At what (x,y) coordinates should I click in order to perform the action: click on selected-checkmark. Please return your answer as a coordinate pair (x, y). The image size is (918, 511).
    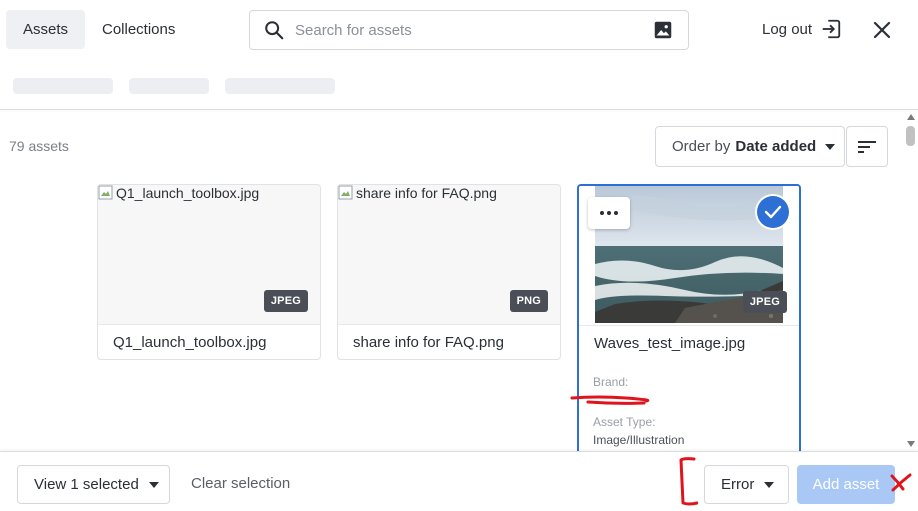
    Looking at the image, I should click on (773, 212).